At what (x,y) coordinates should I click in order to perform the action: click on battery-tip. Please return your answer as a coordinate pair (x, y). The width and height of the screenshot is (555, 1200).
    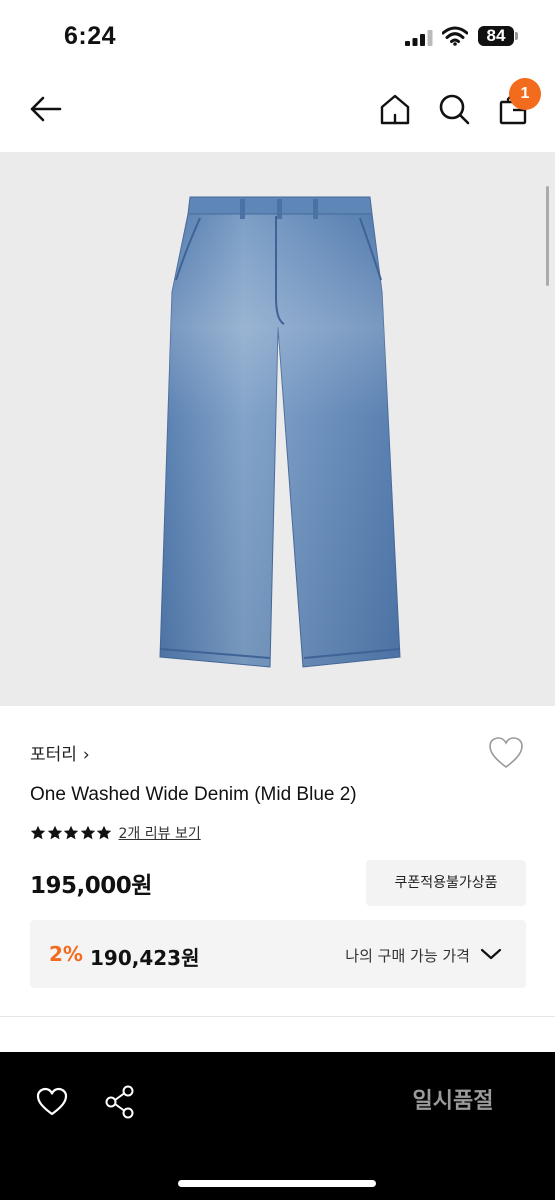
    Looking at the image, I should click on (516, 36).